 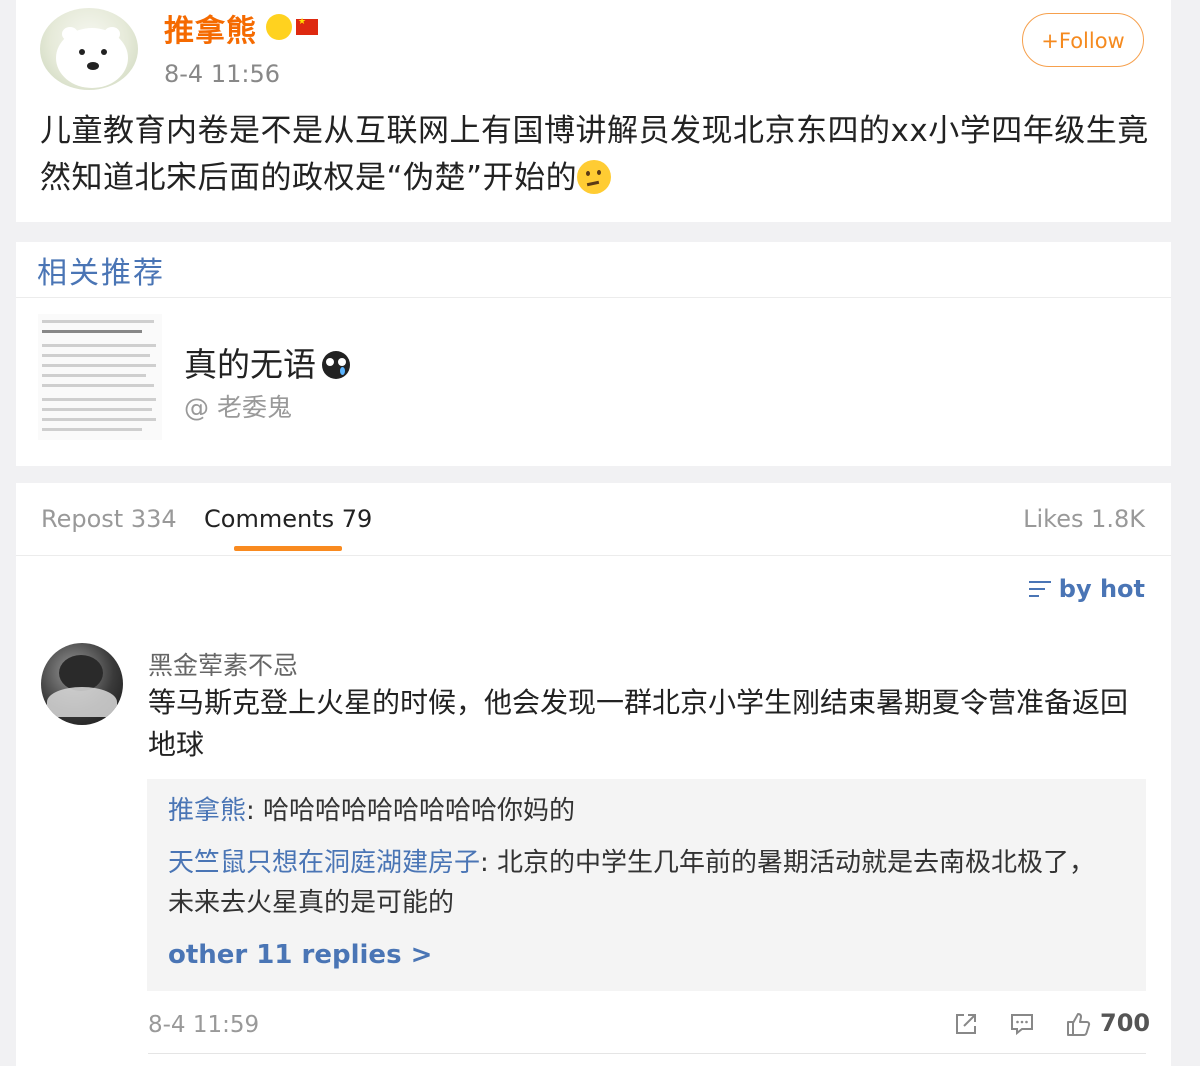 I want to click on recommend-thumbnail, so click(x=100, y=377).